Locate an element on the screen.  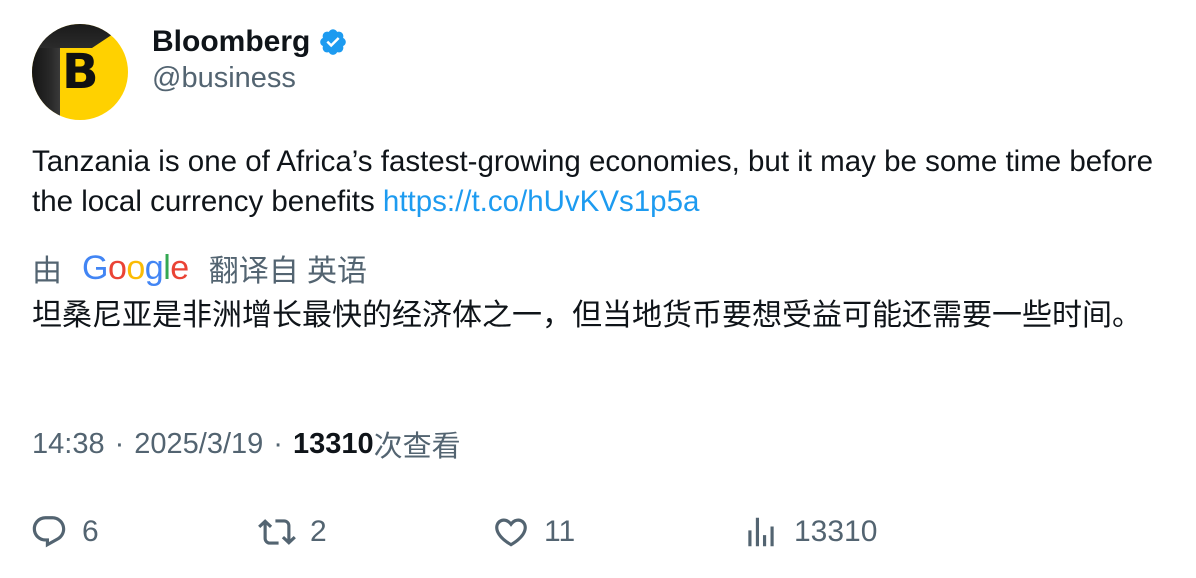
views-button: 13310 is located at coordinates (809, 532).